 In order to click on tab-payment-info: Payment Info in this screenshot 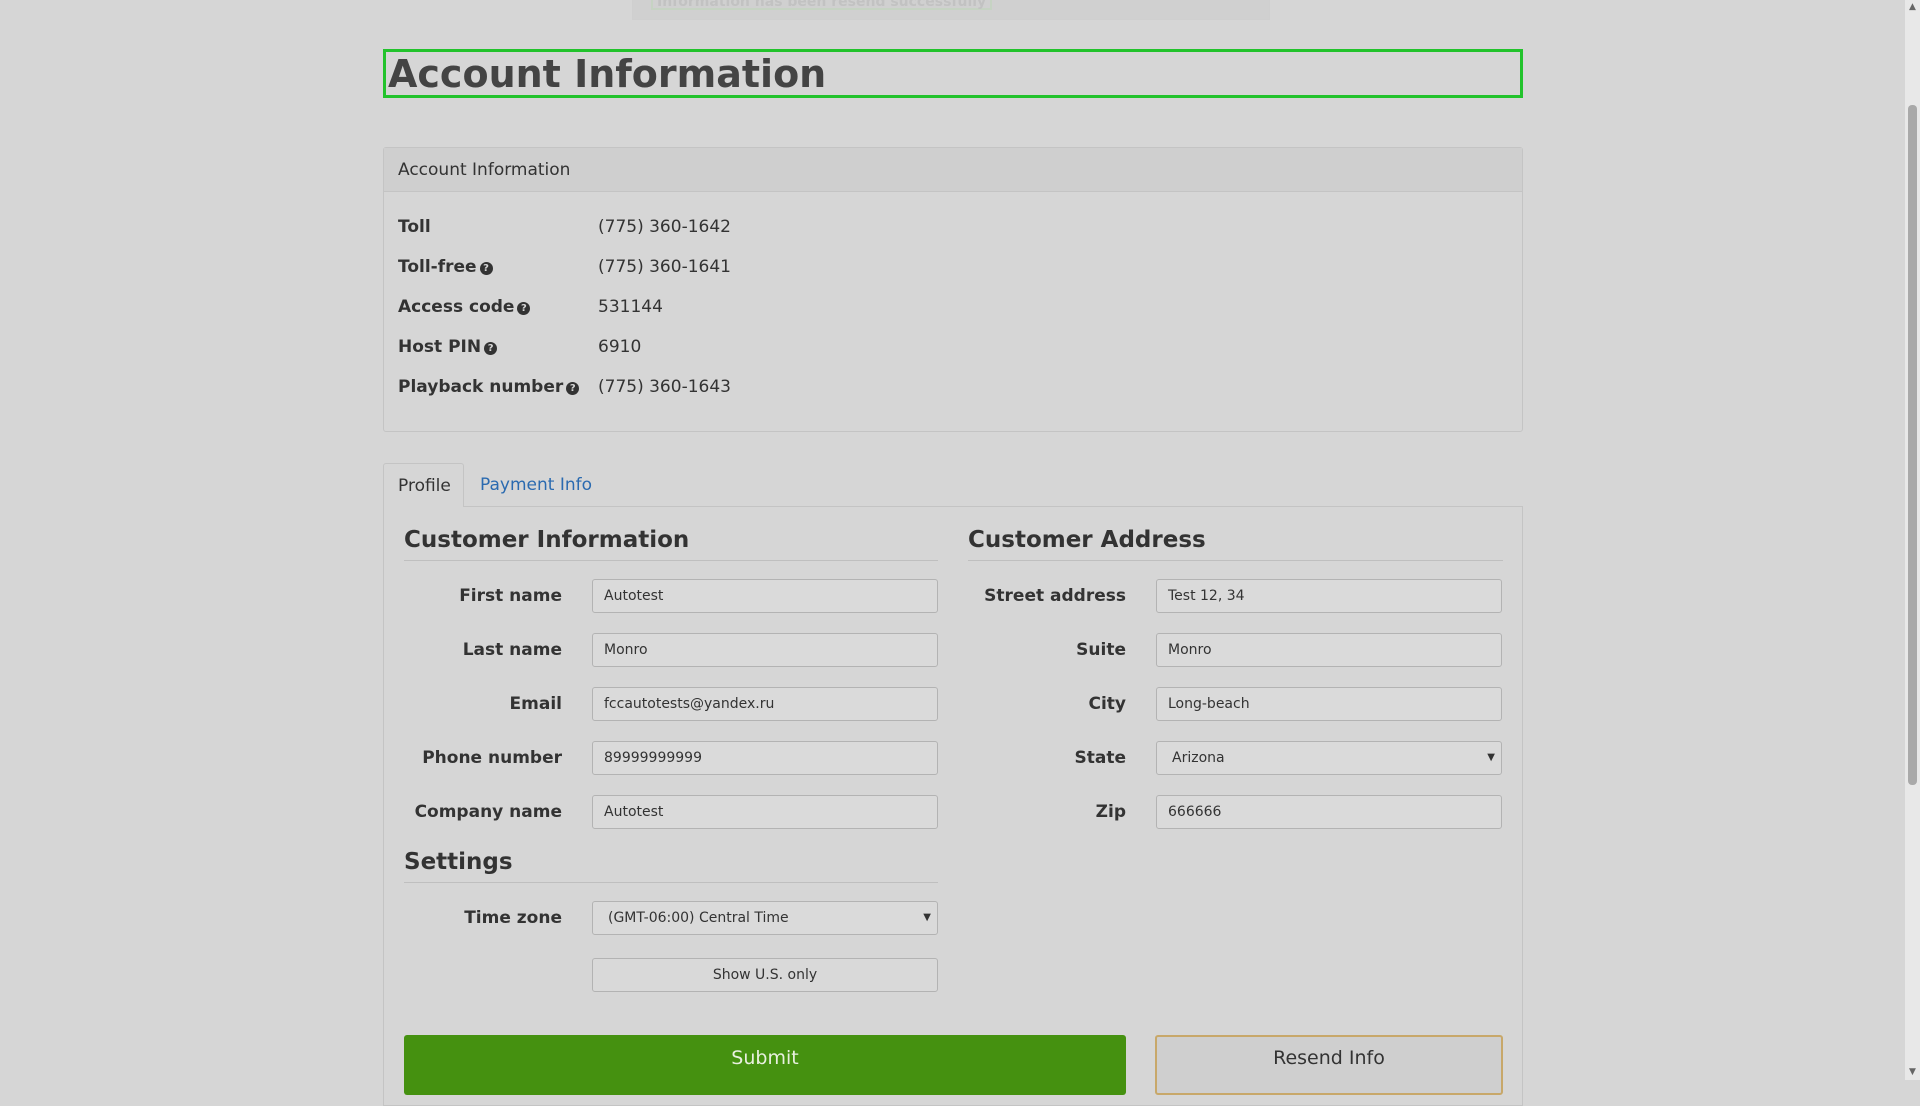, I will do `click(536, 485)`.